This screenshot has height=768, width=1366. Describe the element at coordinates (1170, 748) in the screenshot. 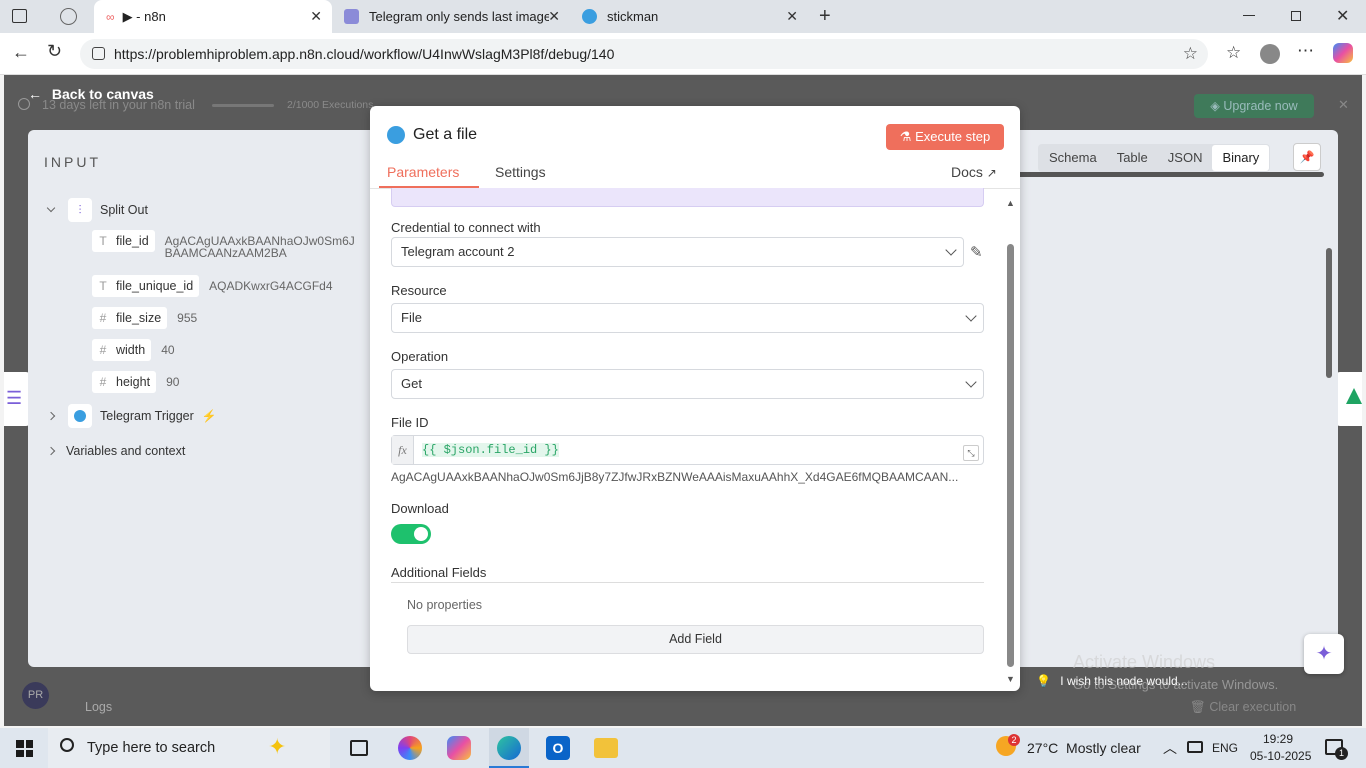

I see `tray-chevron-icon: ︿` at that location.